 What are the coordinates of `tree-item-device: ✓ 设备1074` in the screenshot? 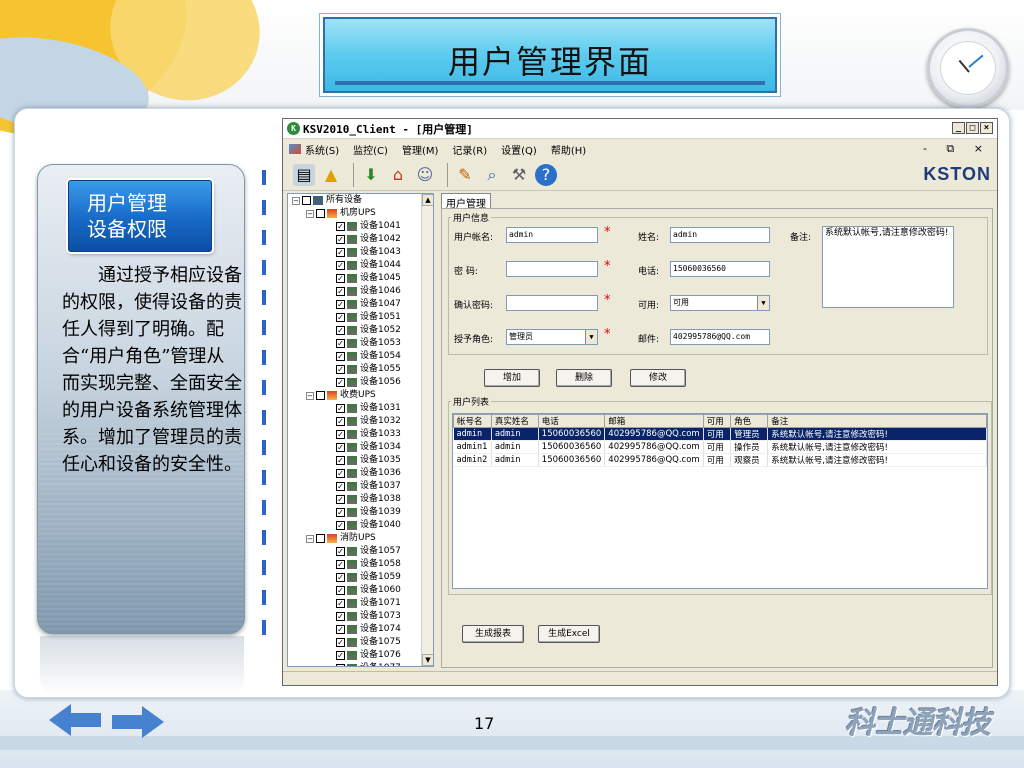 It's located at (360, 629).